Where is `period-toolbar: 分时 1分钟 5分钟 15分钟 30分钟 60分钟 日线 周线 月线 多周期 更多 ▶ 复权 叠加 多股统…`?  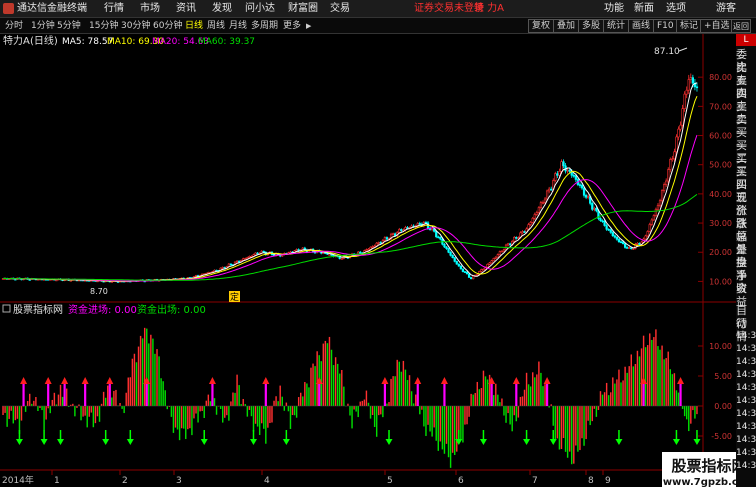 period-toolbar: 分时 1分钟 5分钟 15分钟 30分钟 60分钟 日线 周线 月线 多周期 更多 ▶ 复权 叠加 多股统… is located at coordinates (378, 26).